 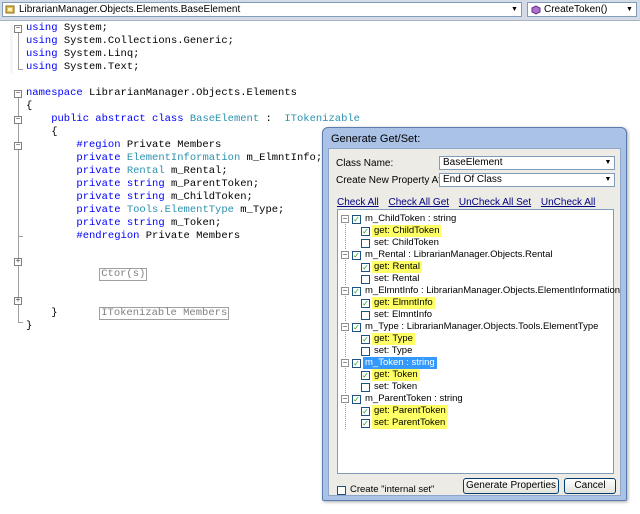 I want to click on tree-accessor-node: ✓ get: Type, so click(x=388, y=339).